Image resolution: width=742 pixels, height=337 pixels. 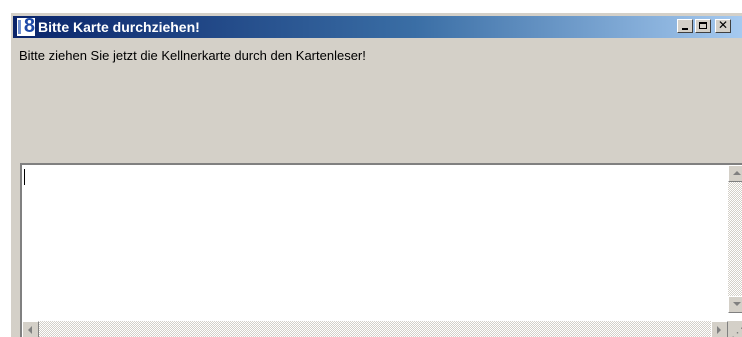 What do you see at coordinates (377, 27) in the screenshot?
I see `title-bar: 8 Bitte Karte durchziehen! ✕` at bounding box center [377, 27].